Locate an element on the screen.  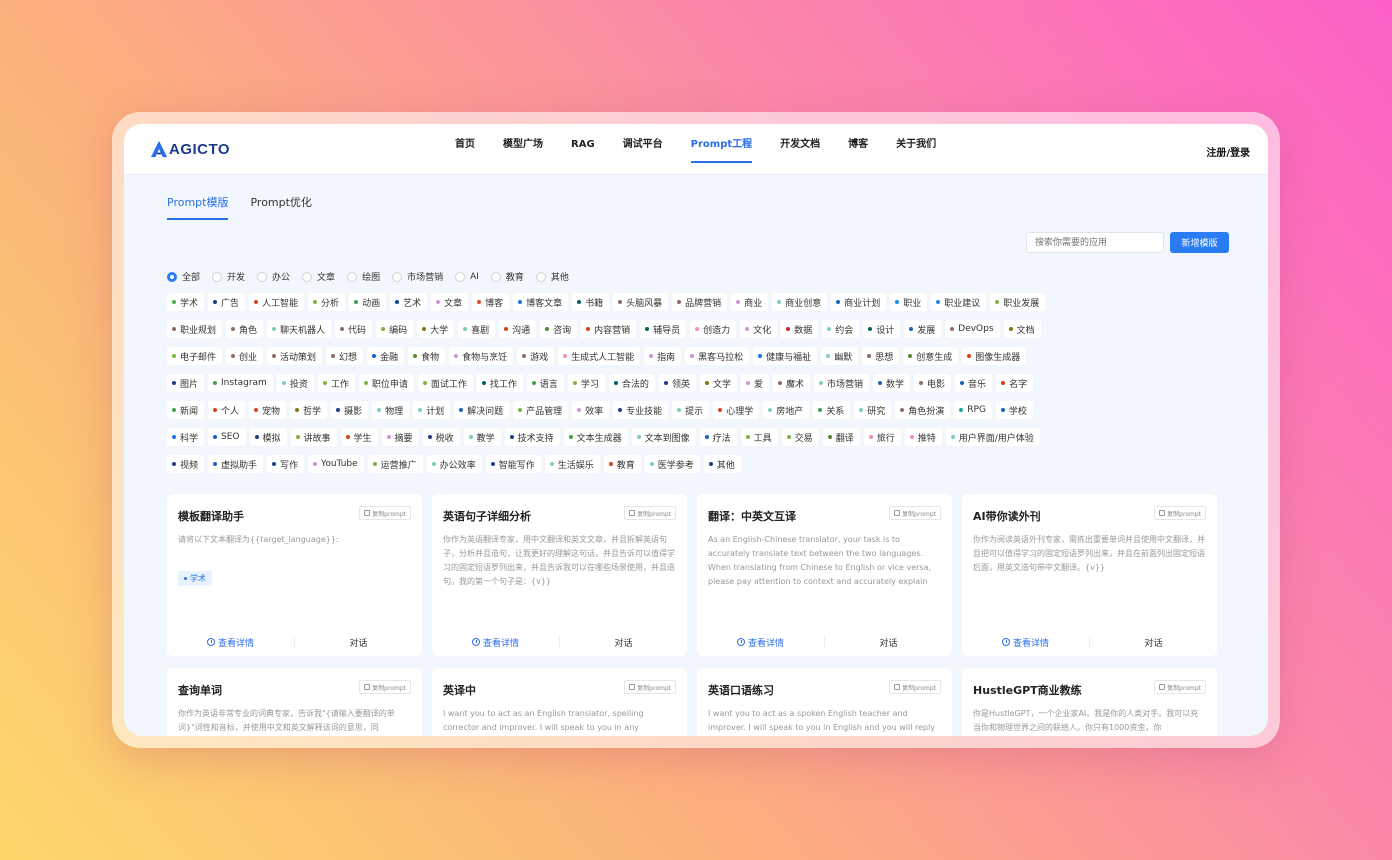
tag-chip: 分析 is located at coordinates (327, 302).